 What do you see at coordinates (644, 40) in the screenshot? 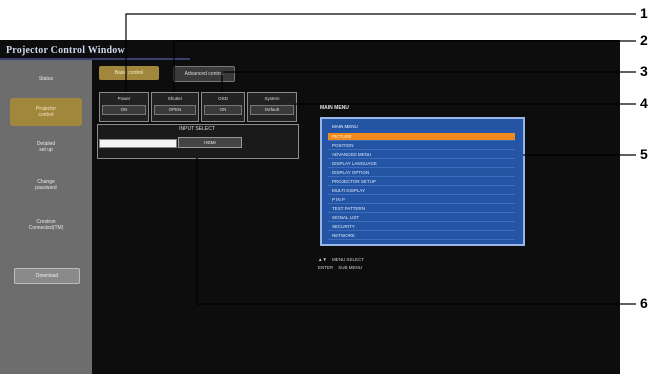
I see `callout-number-2: 2` at bounding box center [644, 40].